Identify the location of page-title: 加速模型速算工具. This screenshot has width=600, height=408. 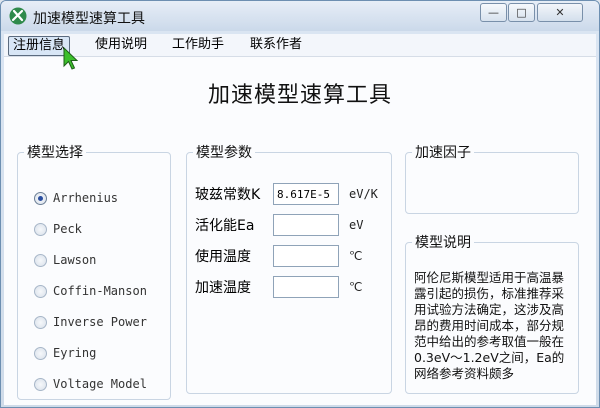
(299, 95).